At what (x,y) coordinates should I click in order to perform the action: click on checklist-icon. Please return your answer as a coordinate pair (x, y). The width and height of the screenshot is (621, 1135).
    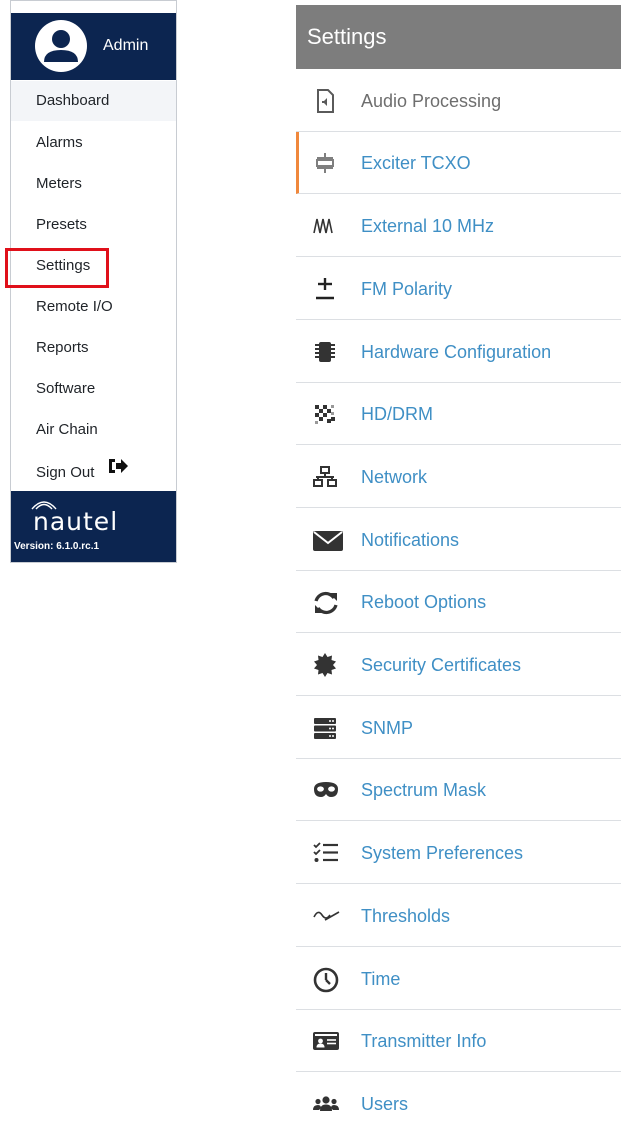
    Looking at the image, I should click on (325, 853).